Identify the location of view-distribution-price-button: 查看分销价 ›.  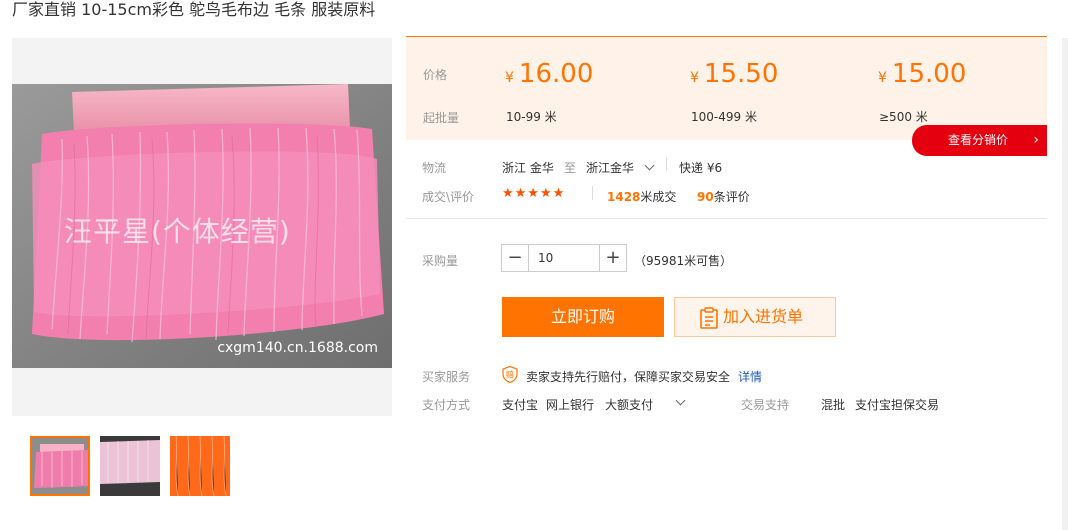
(979, 140).